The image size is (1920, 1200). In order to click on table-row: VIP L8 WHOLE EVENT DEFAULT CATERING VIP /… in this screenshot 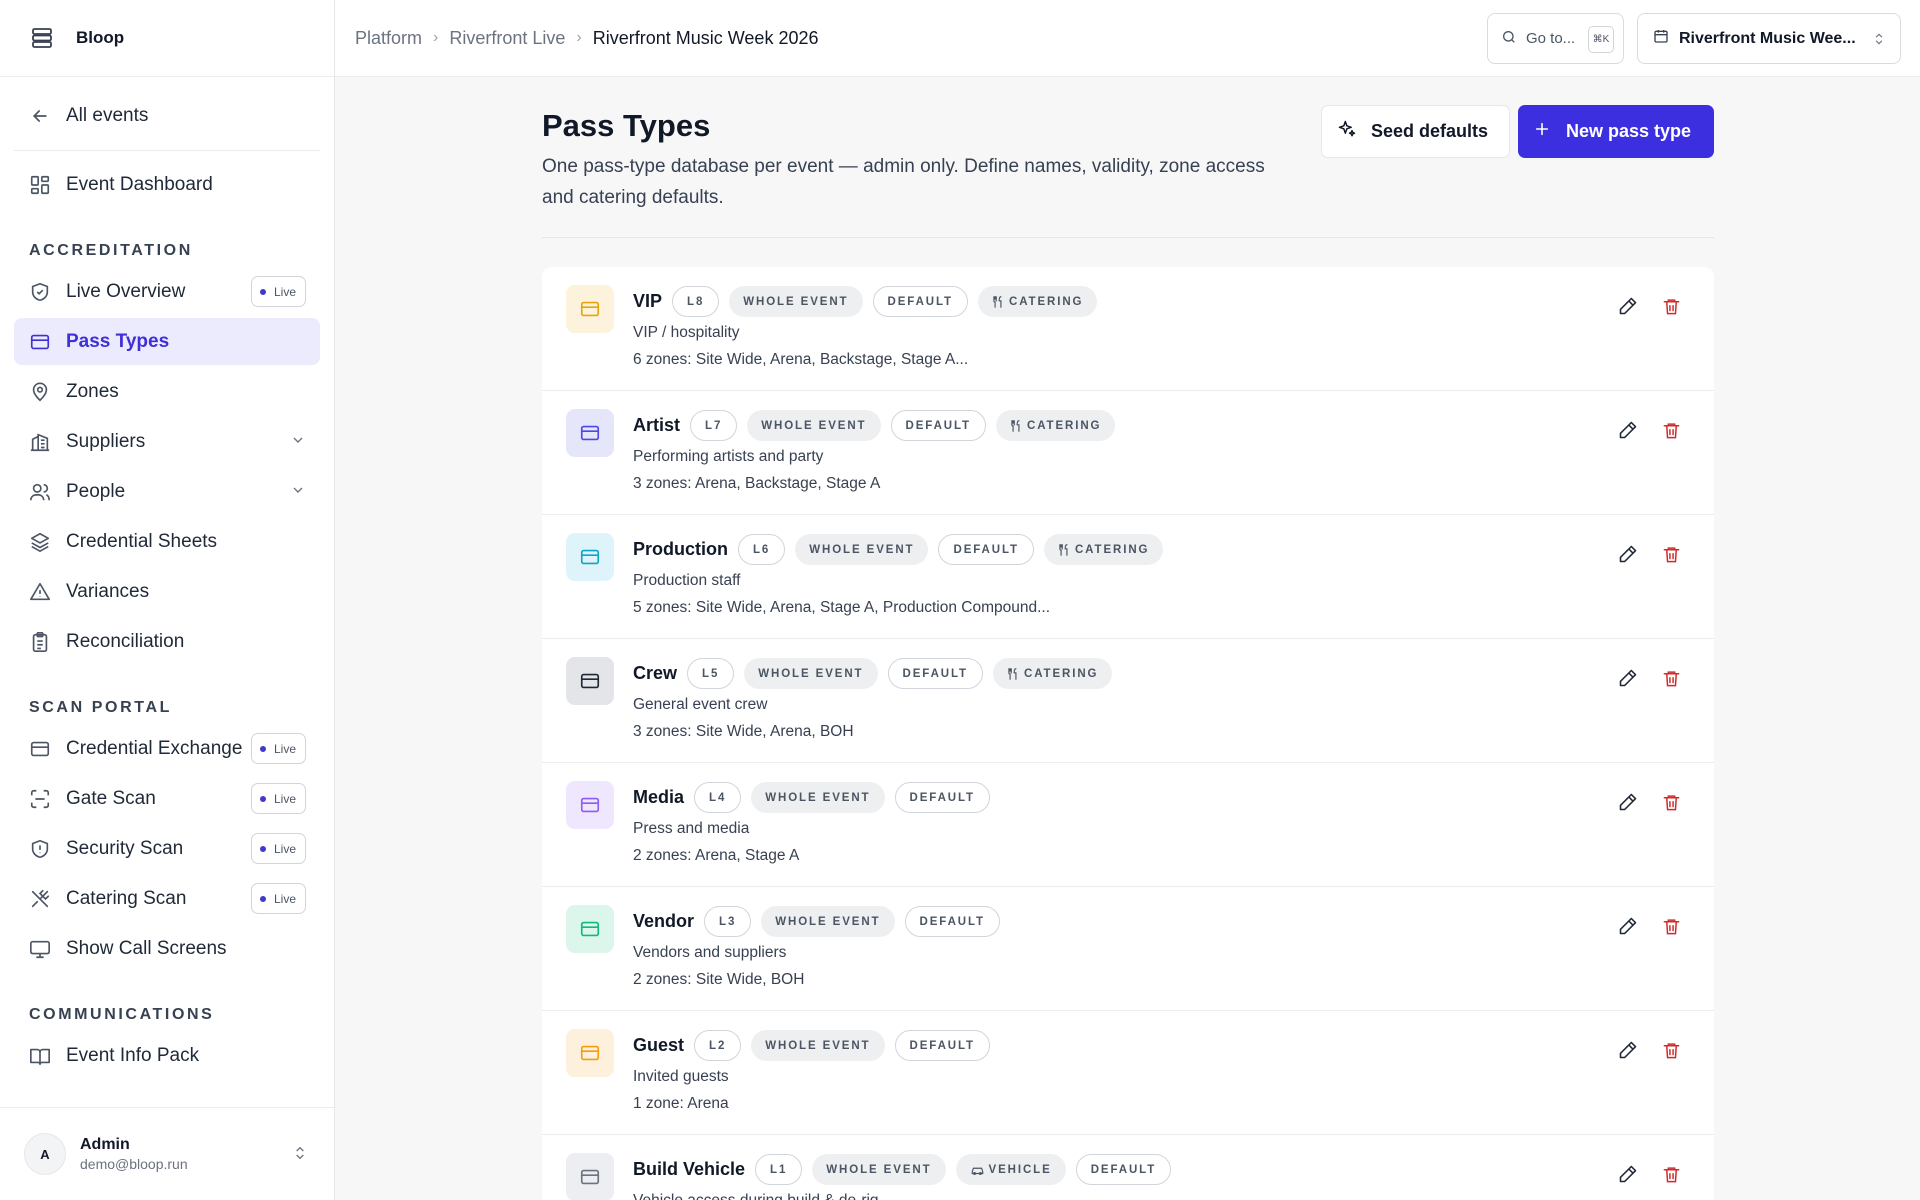, I will do `click(1128, 329)`.